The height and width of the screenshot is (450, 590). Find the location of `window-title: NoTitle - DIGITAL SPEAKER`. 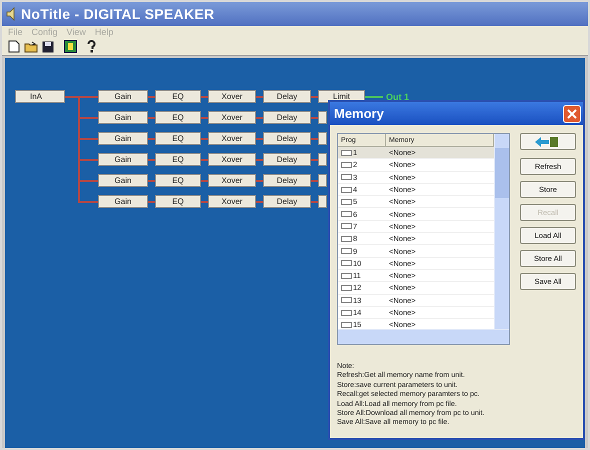

window-title: NoTitle - DIGITAL SPEAKER is located at coordinates (117, 14).